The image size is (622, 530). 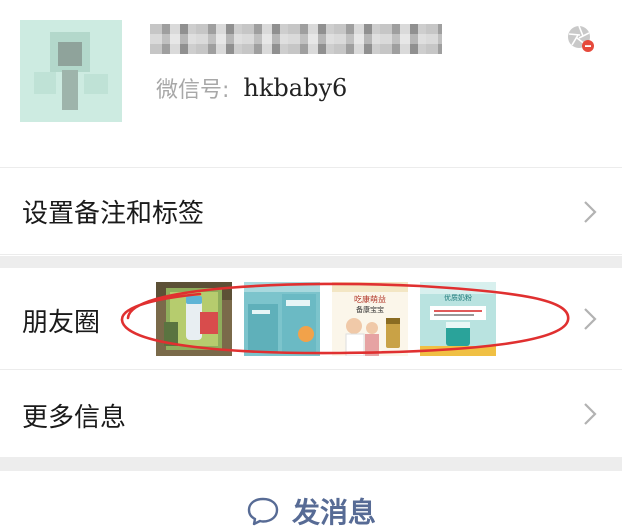 I want to click on aperture-icon, so click(x=581, y=39).